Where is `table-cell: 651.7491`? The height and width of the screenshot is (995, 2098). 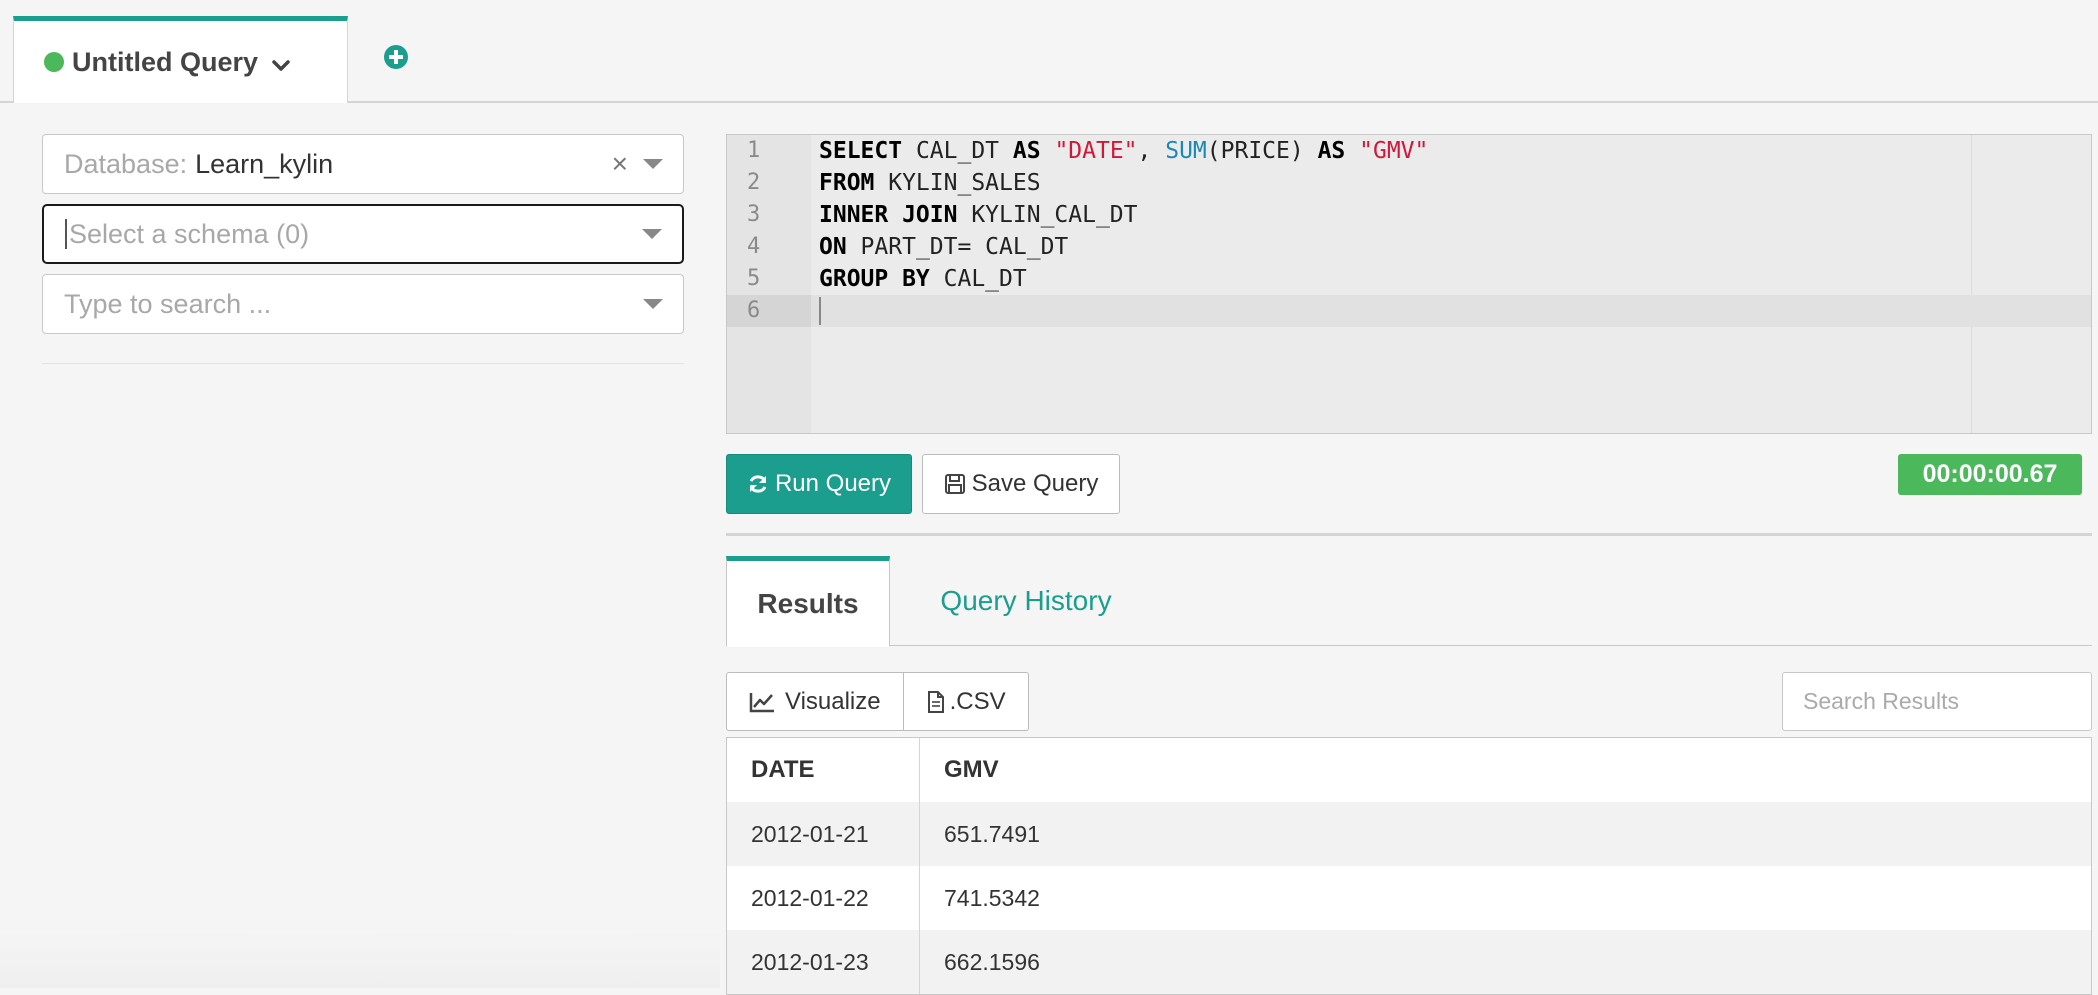 table-cell: 651.7491 is located at coordinates (992, 833).